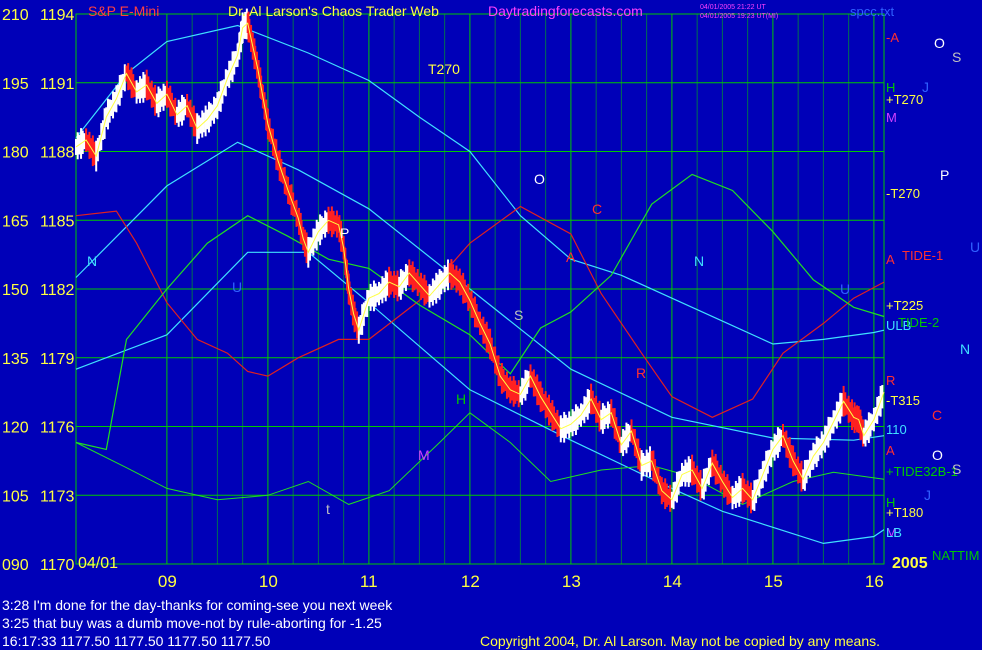 This screenshot has height=650, width=982. What do you see at coordinates (904, 305) in the screenshot?
I see `curve-label: +T225` at bounding box center [904, 305].